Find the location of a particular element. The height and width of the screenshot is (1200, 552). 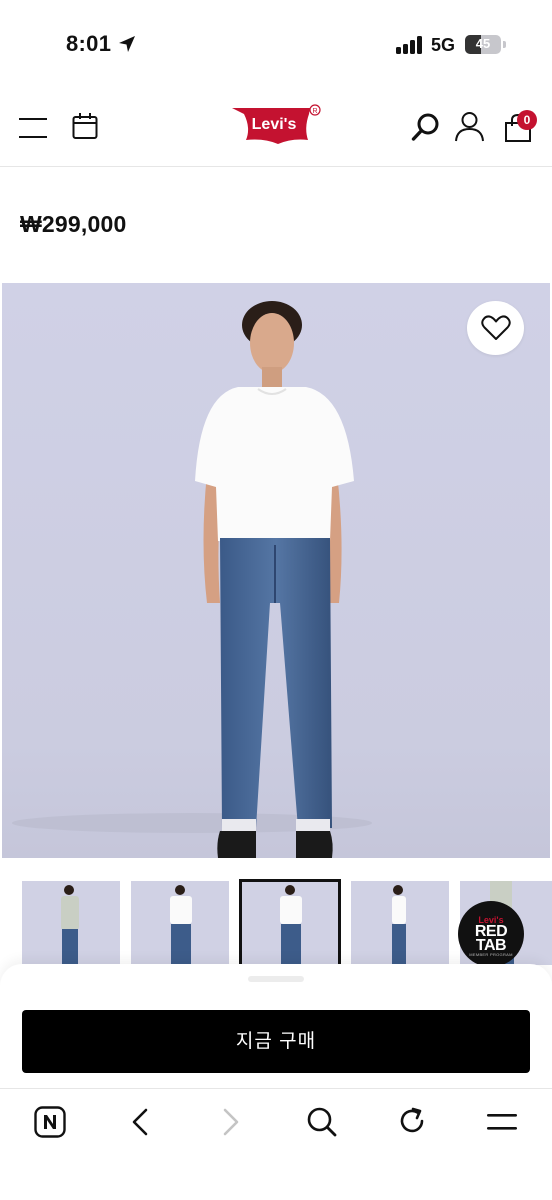

red-tab-title: RED TAB is located at coordinates (491, 938).